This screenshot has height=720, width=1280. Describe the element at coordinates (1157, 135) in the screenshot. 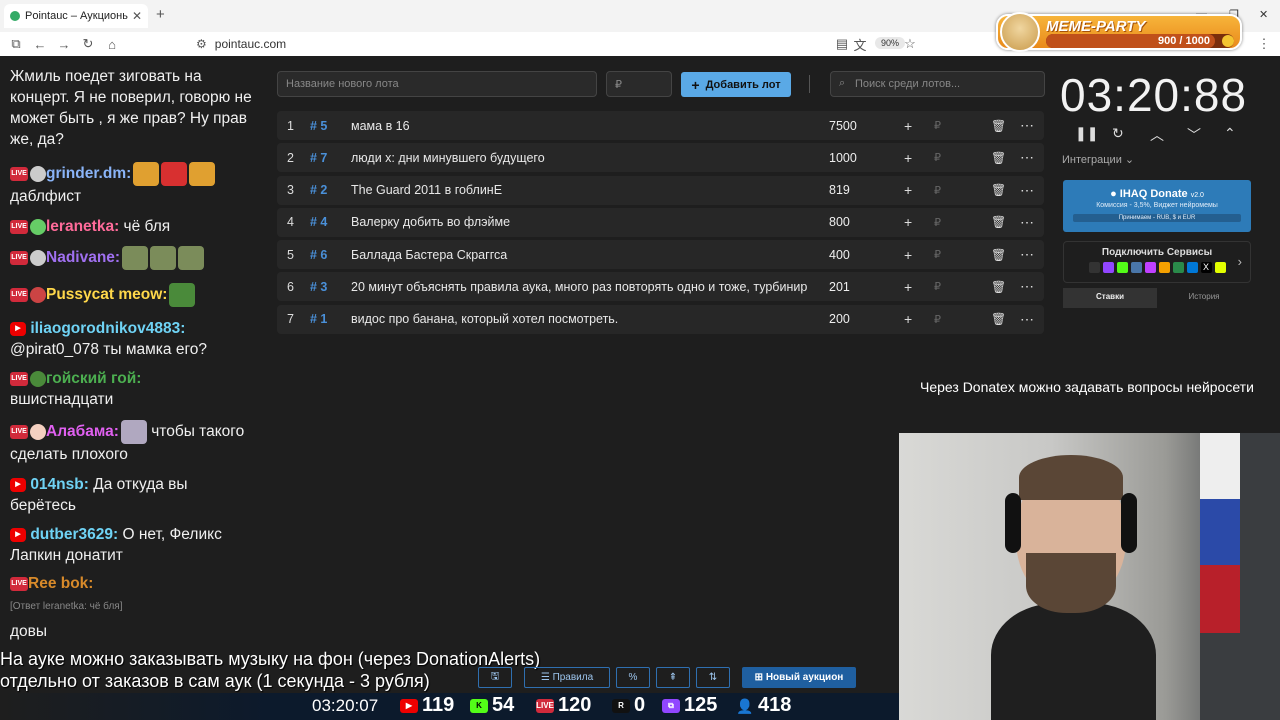

I see `chevron-up-icon: ︿` at that location.